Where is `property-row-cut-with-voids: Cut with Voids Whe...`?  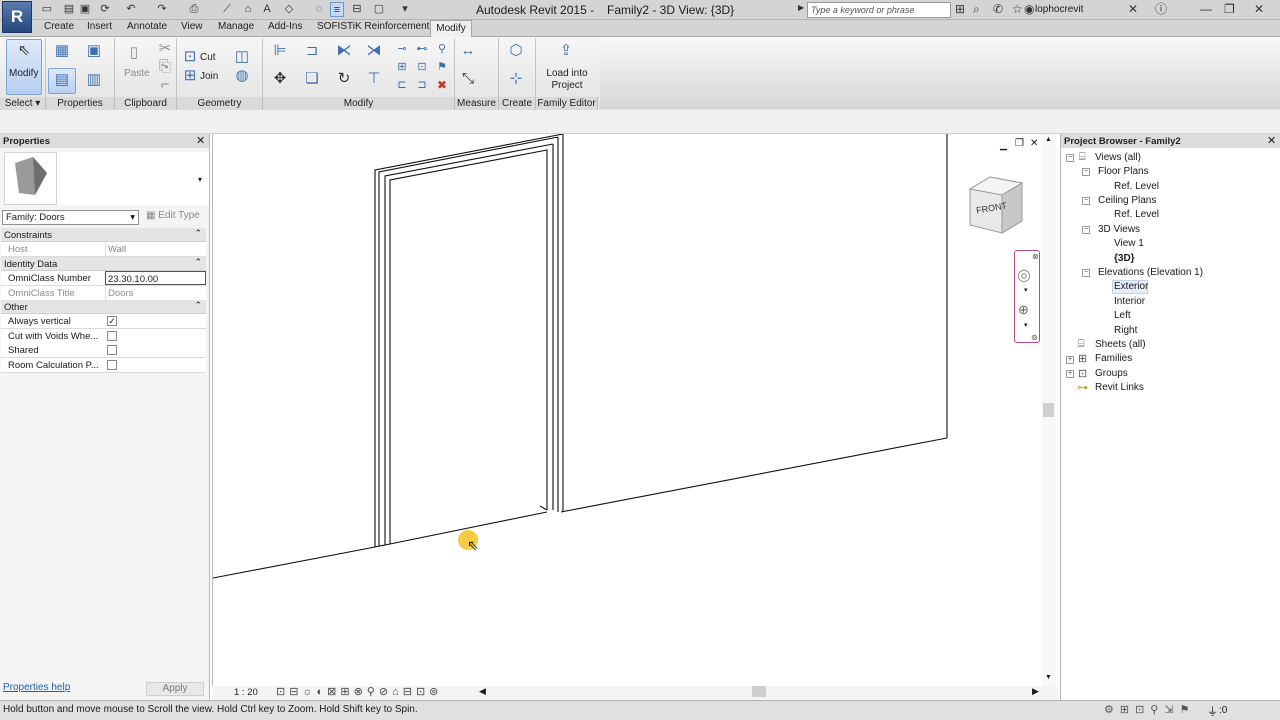 property-row-cut-with-voids: Cut with Voids Whe... is located at coordinates (103, 336).